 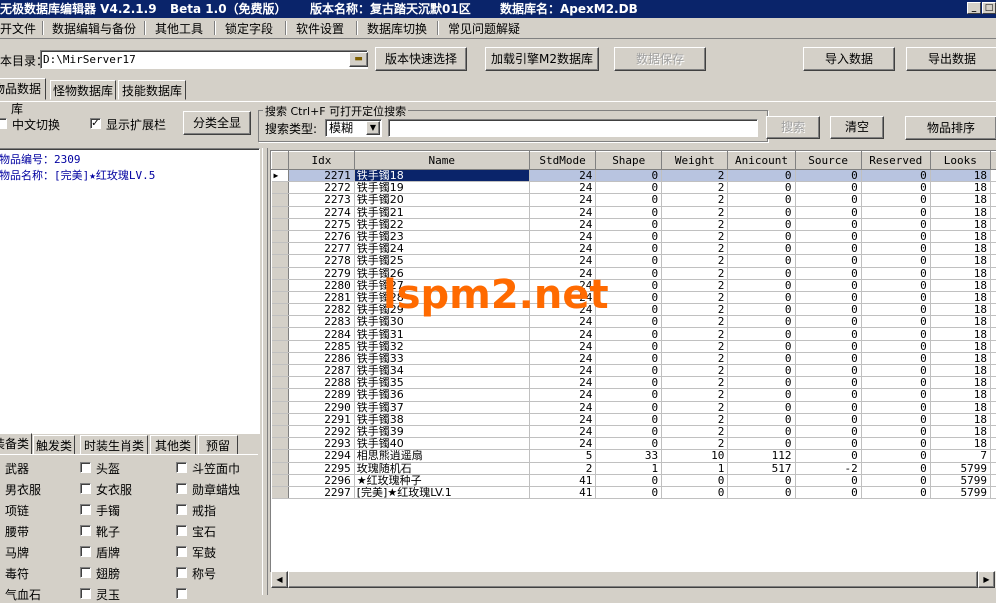 I want to click on cell-name: 铁手镯39, so click(x=441, y=431).